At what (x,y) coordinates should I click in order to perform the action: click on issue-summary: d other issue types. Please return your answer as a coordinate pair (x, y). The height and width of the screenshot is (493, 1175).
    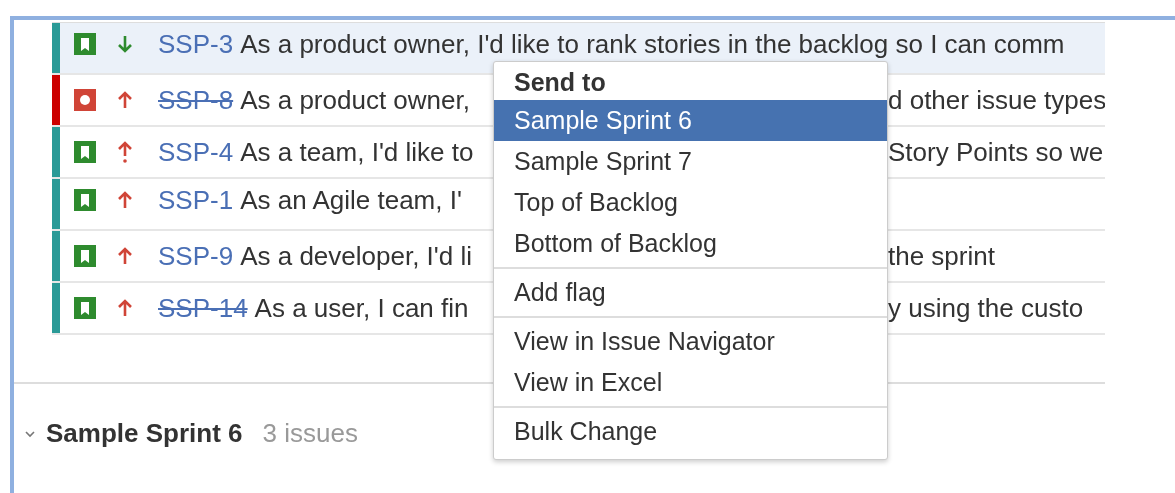
    Looking at the image, I should click on (996, 99).